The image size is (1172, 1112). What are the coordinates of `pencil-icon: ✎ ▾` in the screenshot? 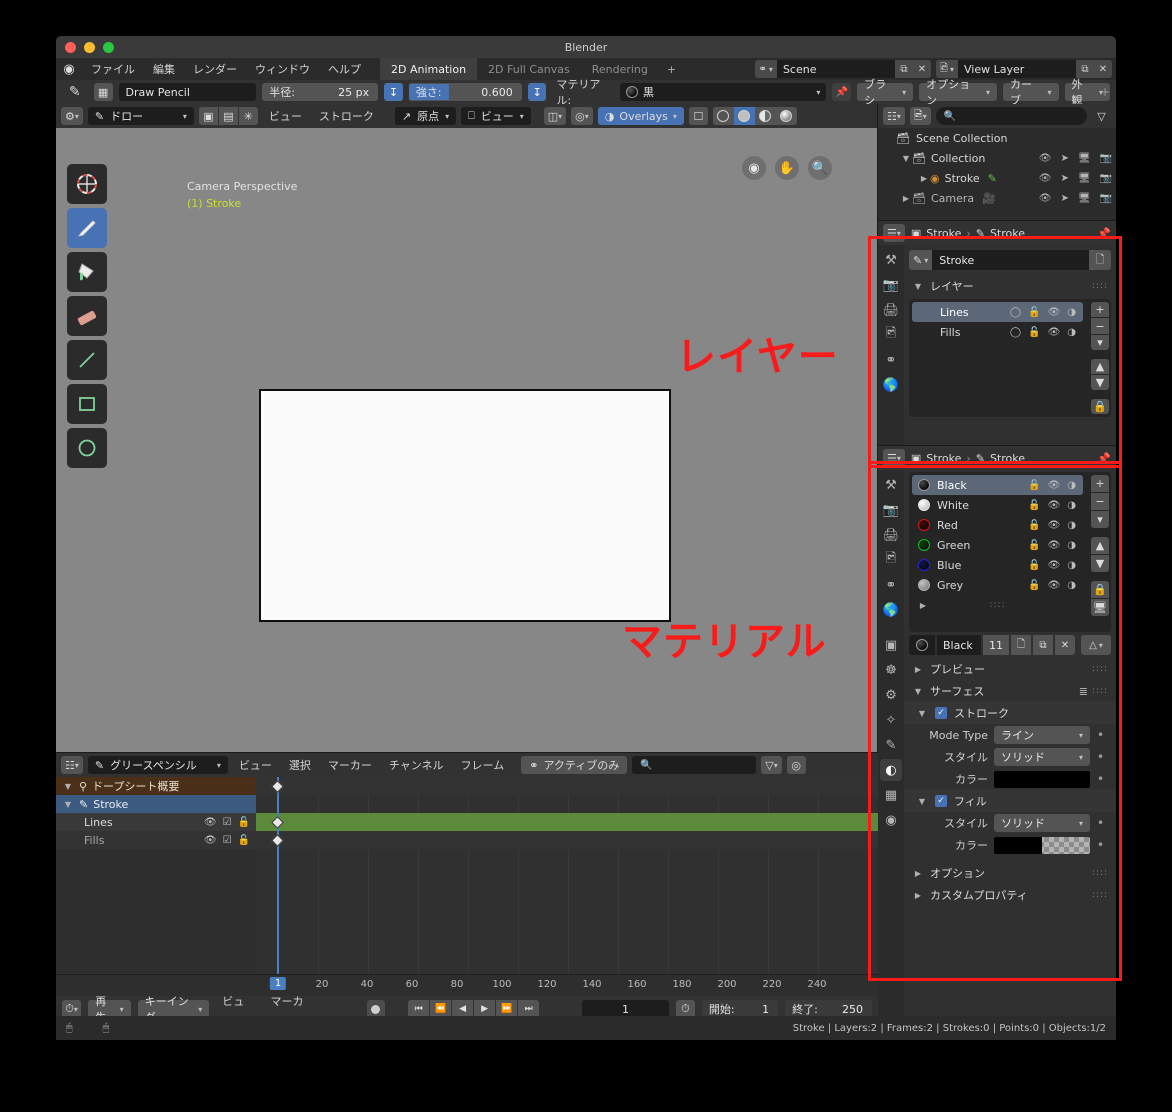 It's located at (921, 260).